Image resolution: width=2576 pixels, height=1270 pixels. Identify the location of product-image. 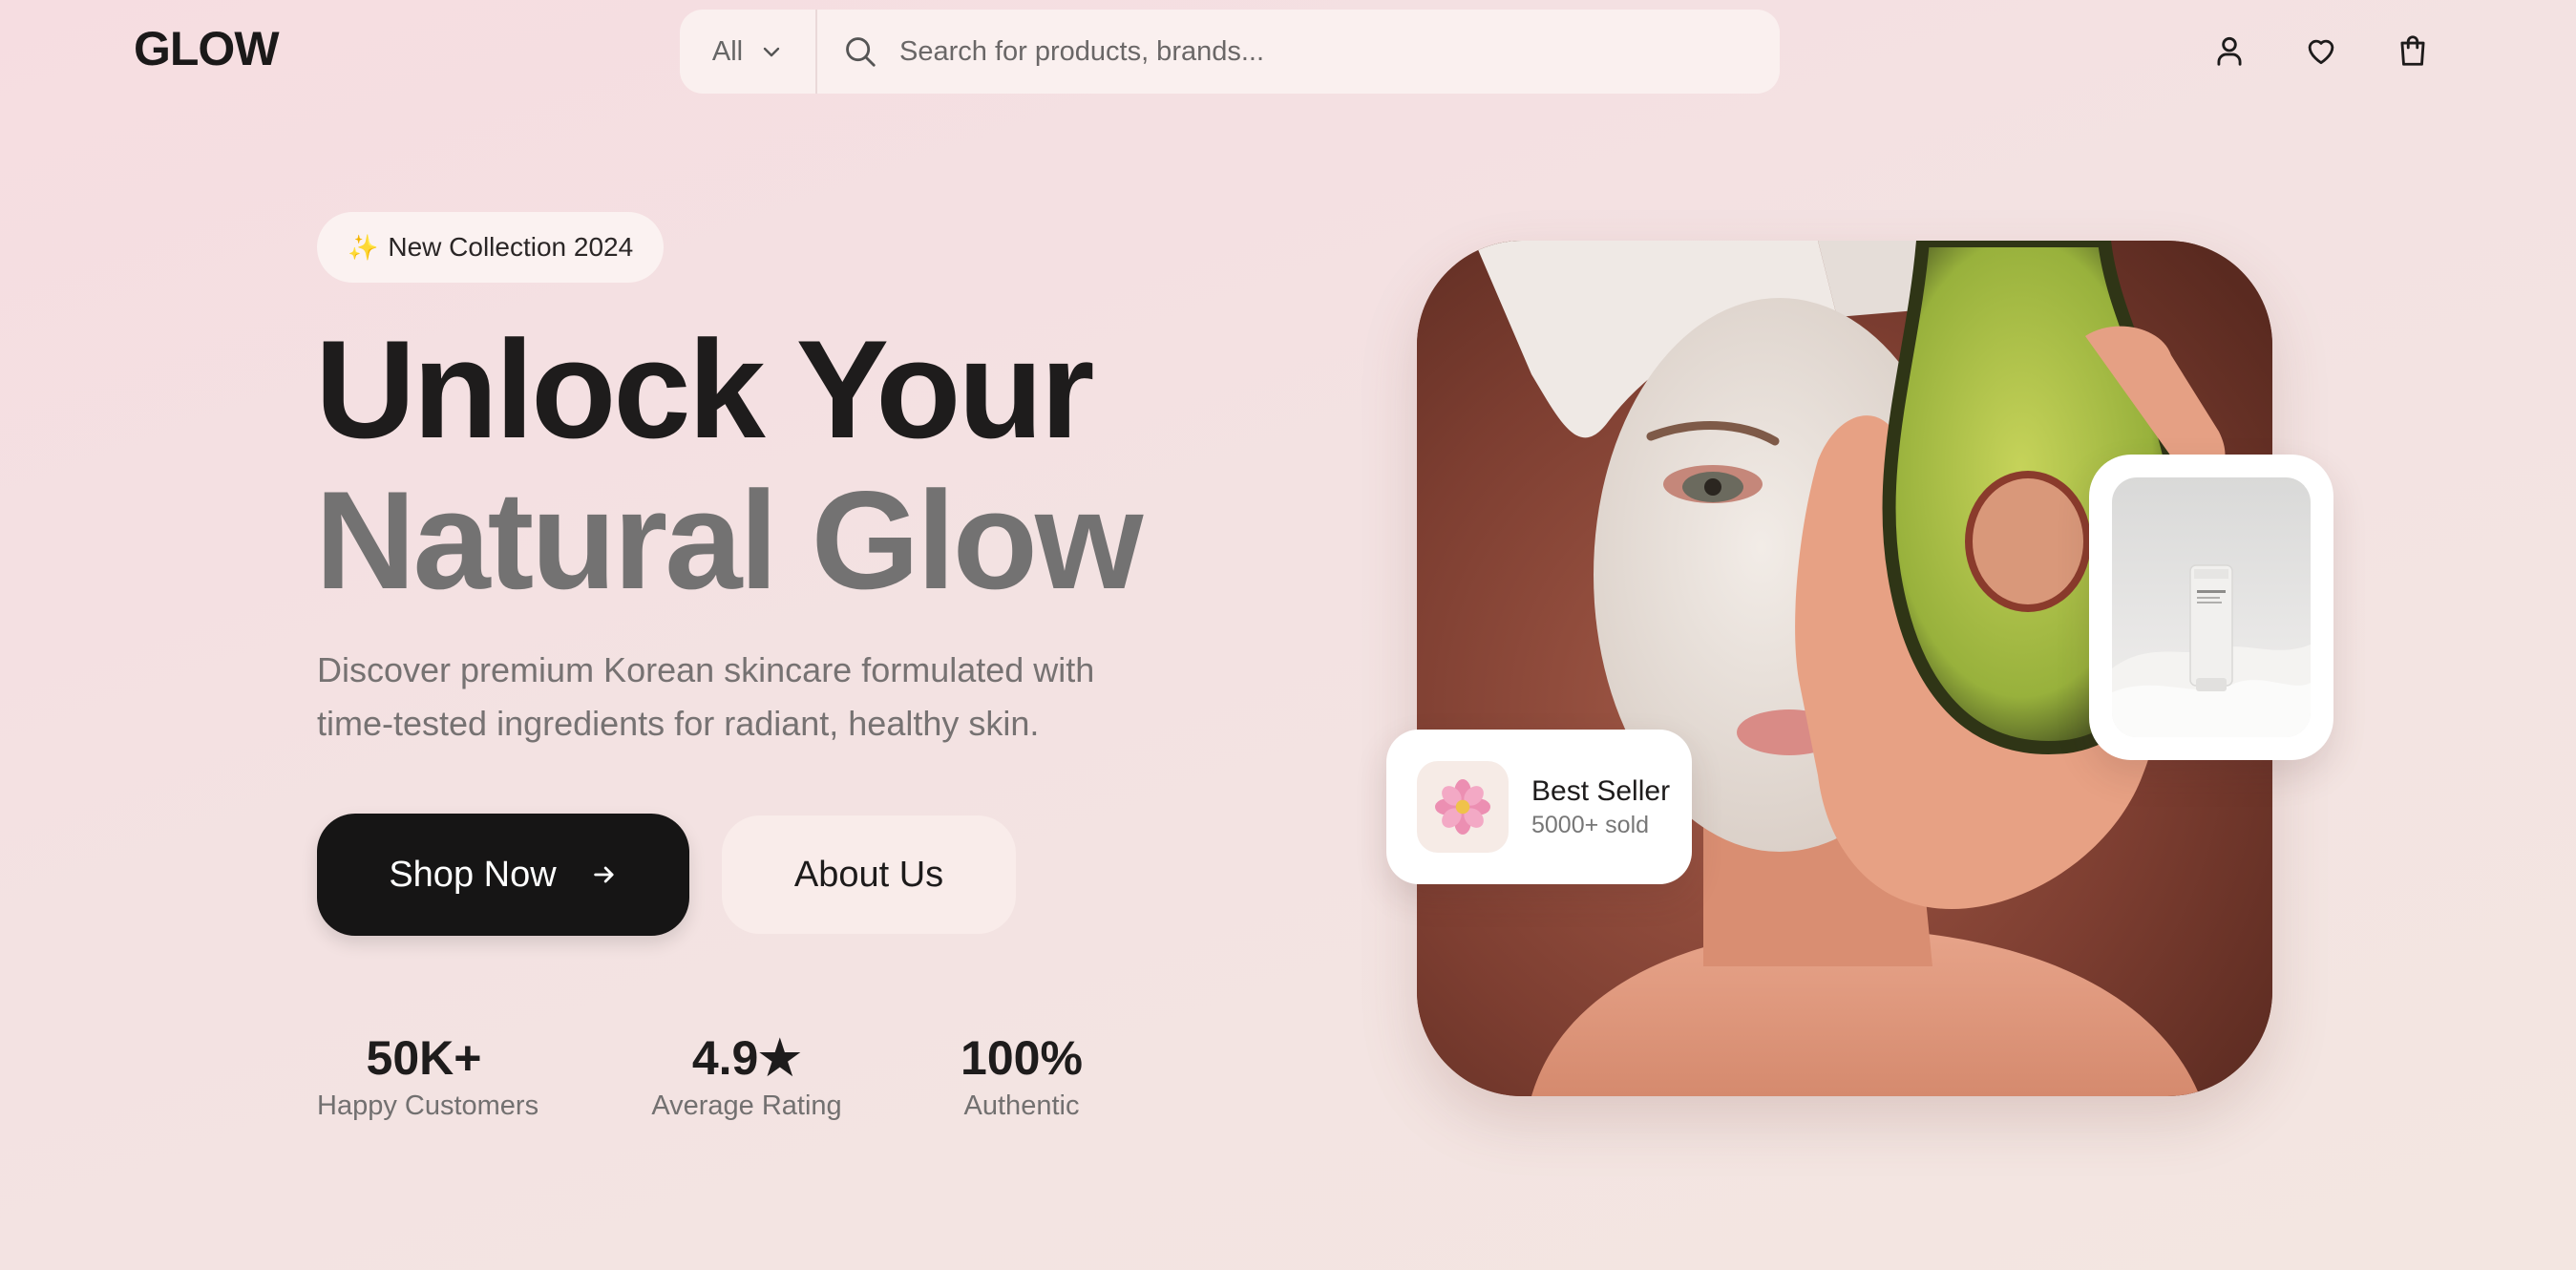
(2211, 607).